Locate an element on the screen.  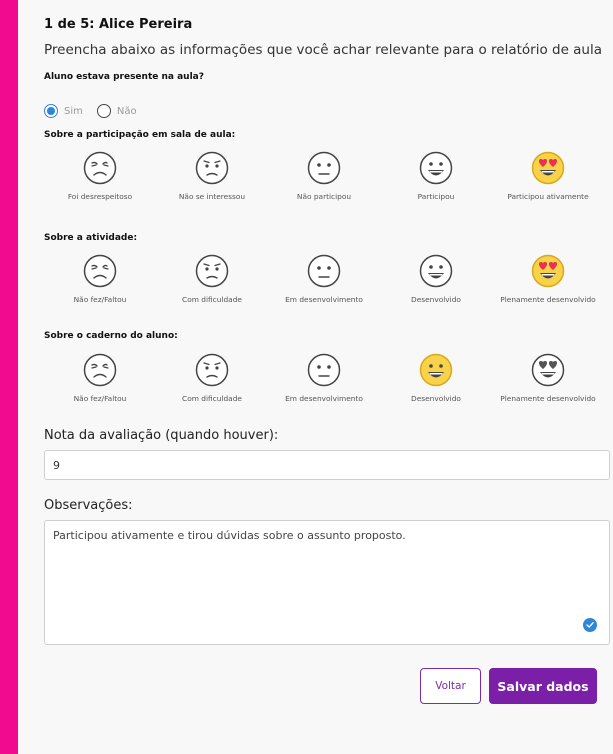
rating-label: Não participou is located at coordinates (324, 196).